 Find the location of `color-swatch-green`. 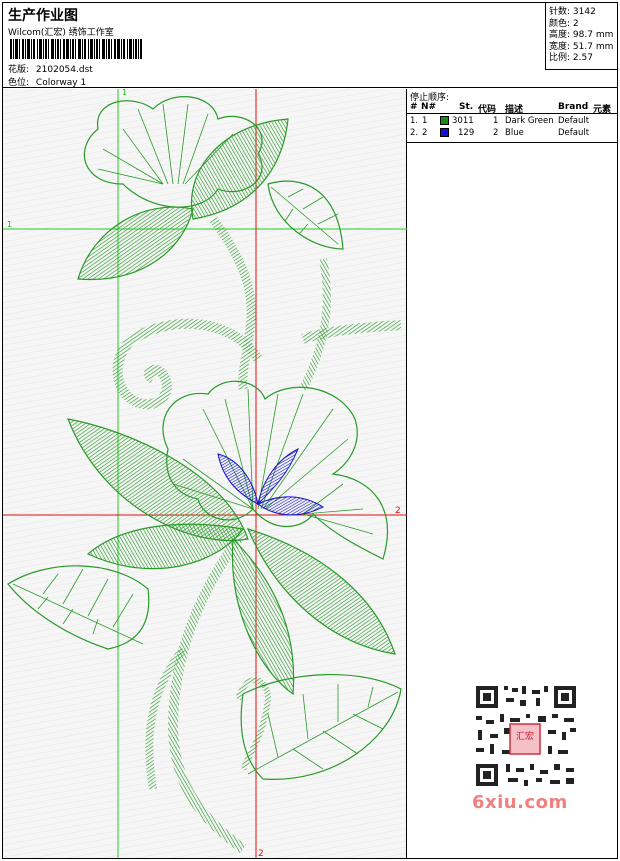

color-swatch-green is located at coordinates (444, 120).